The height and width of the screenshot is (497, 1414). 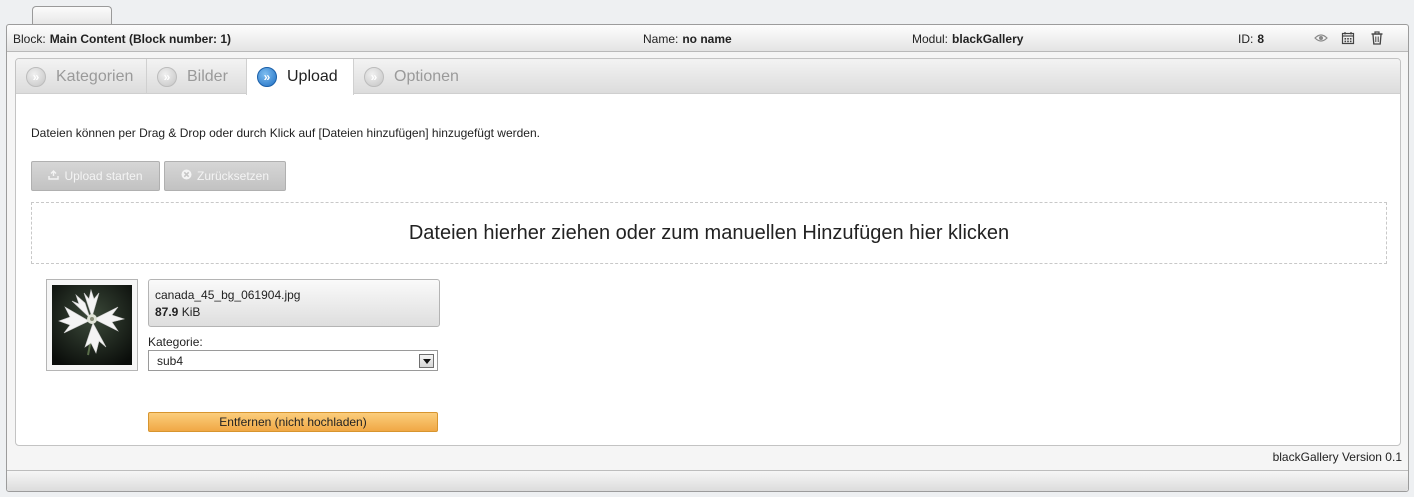 I want to click on block-label: Block:, so click(x=29, y=39).